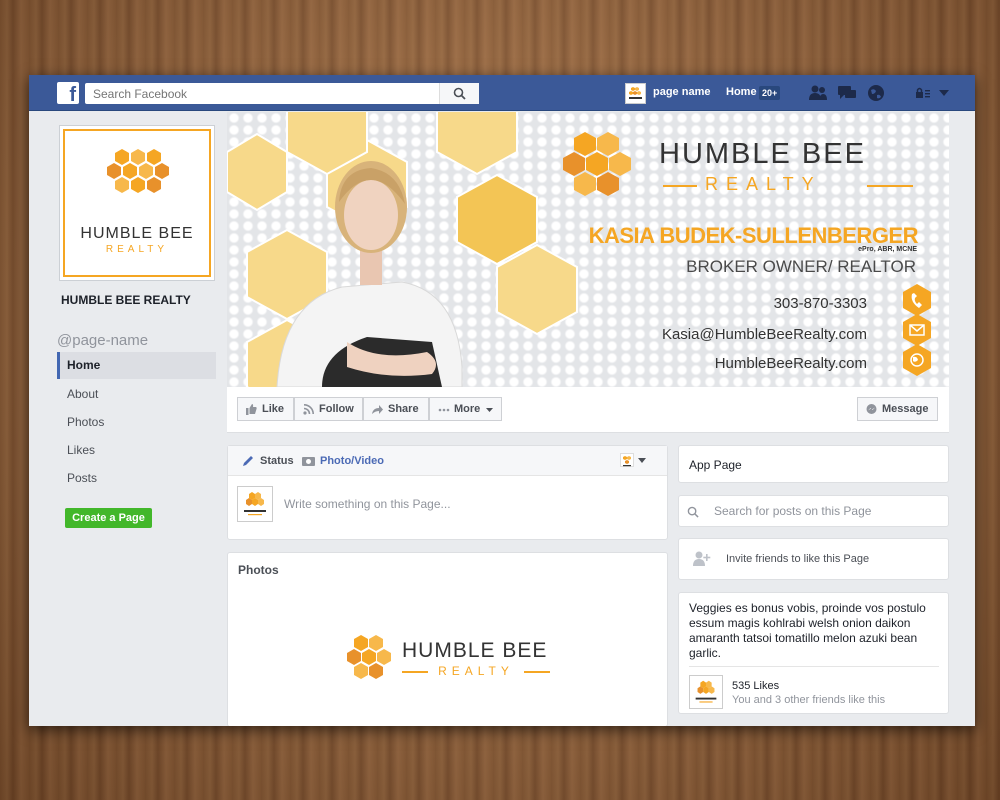 The width and height of the screenshot is (1000, 800). I want to click on share-label: Share, so click(403, 409).